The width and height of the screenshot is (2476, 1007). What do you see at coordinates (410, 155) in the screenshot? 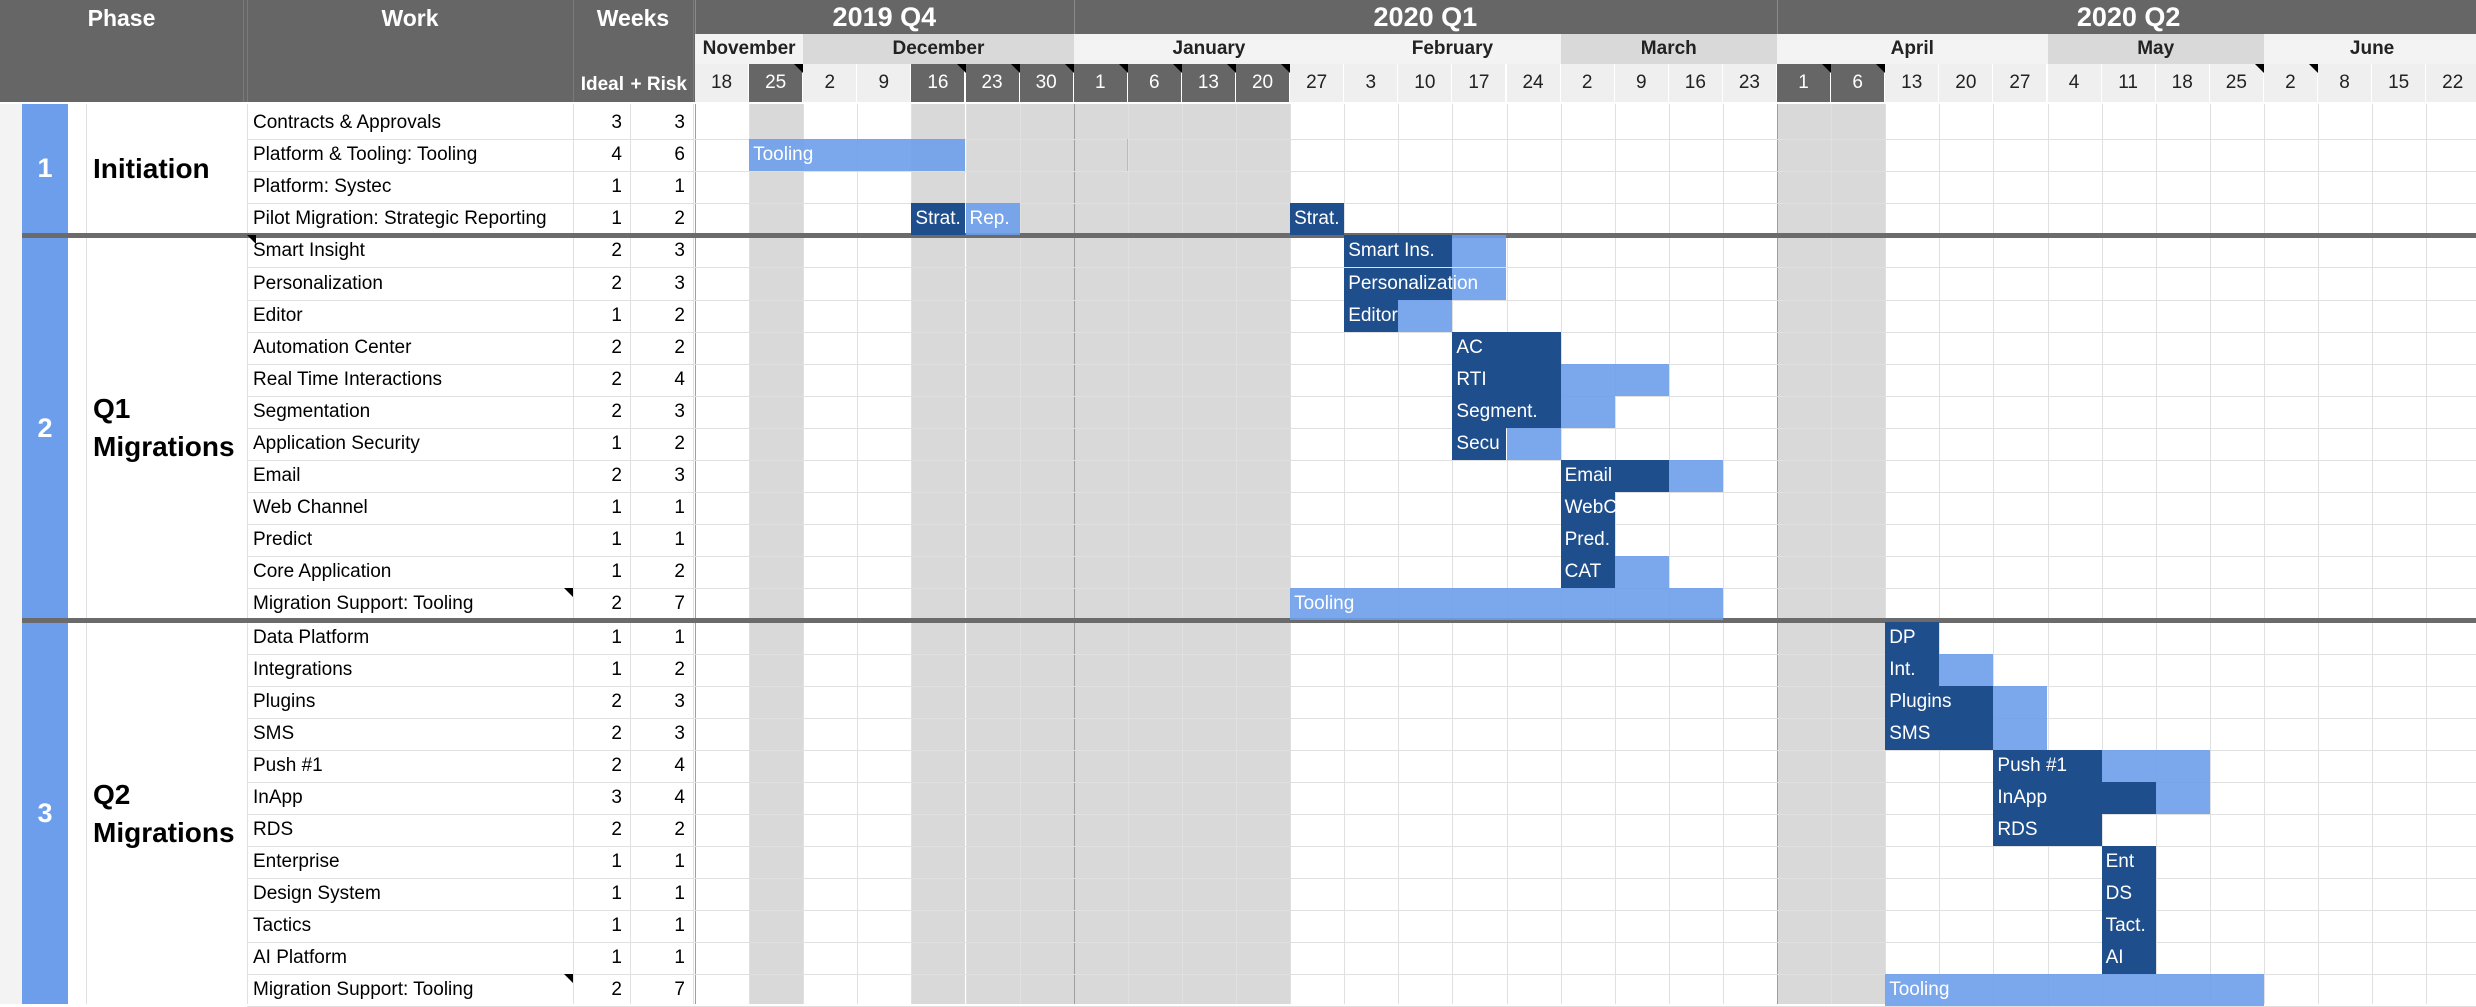
I see `work-item: Platform & Tooling: Tooling` at bounding box center [410, 155].